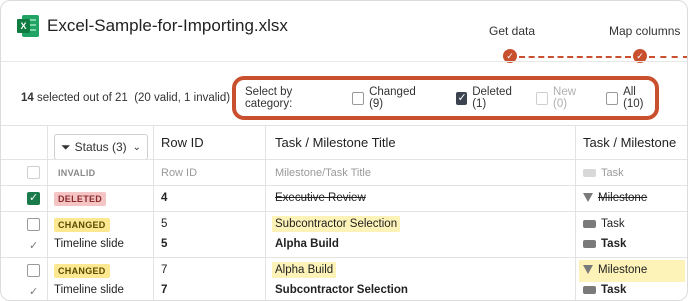 The image size is (688, 301). What do you see at coordinates (182, 98) in the screenshot?
I see `valid-text: (20 valid, 1 invalid)` at bounding box center [182, 98].